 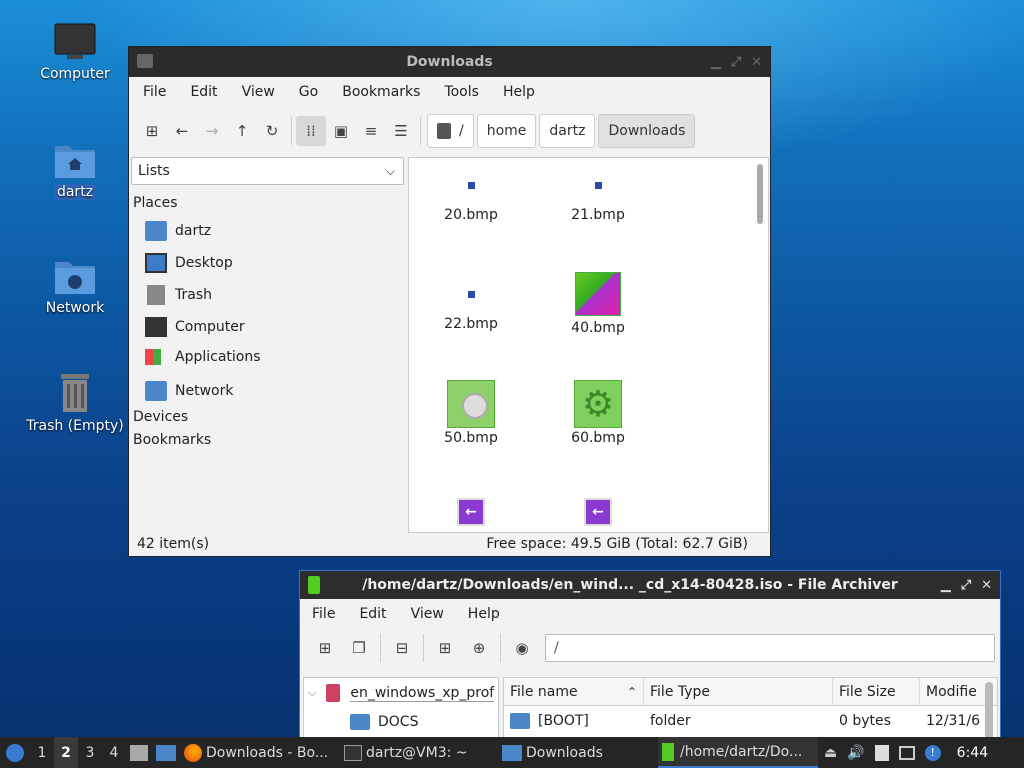 What do you see at coordinates (212, 131) in the screenshot?
I see `forward-button: →` at bounding box center [212, 131].